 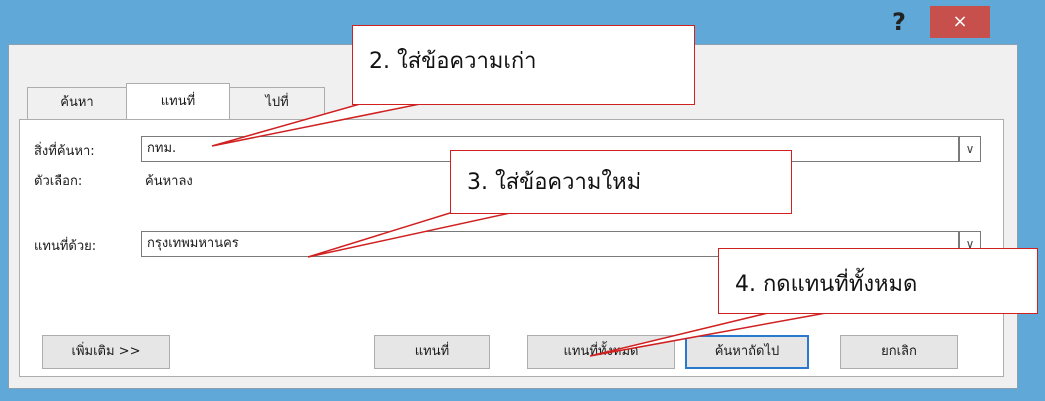 I want to click on pointer-step4, so click(x=708, y=334).